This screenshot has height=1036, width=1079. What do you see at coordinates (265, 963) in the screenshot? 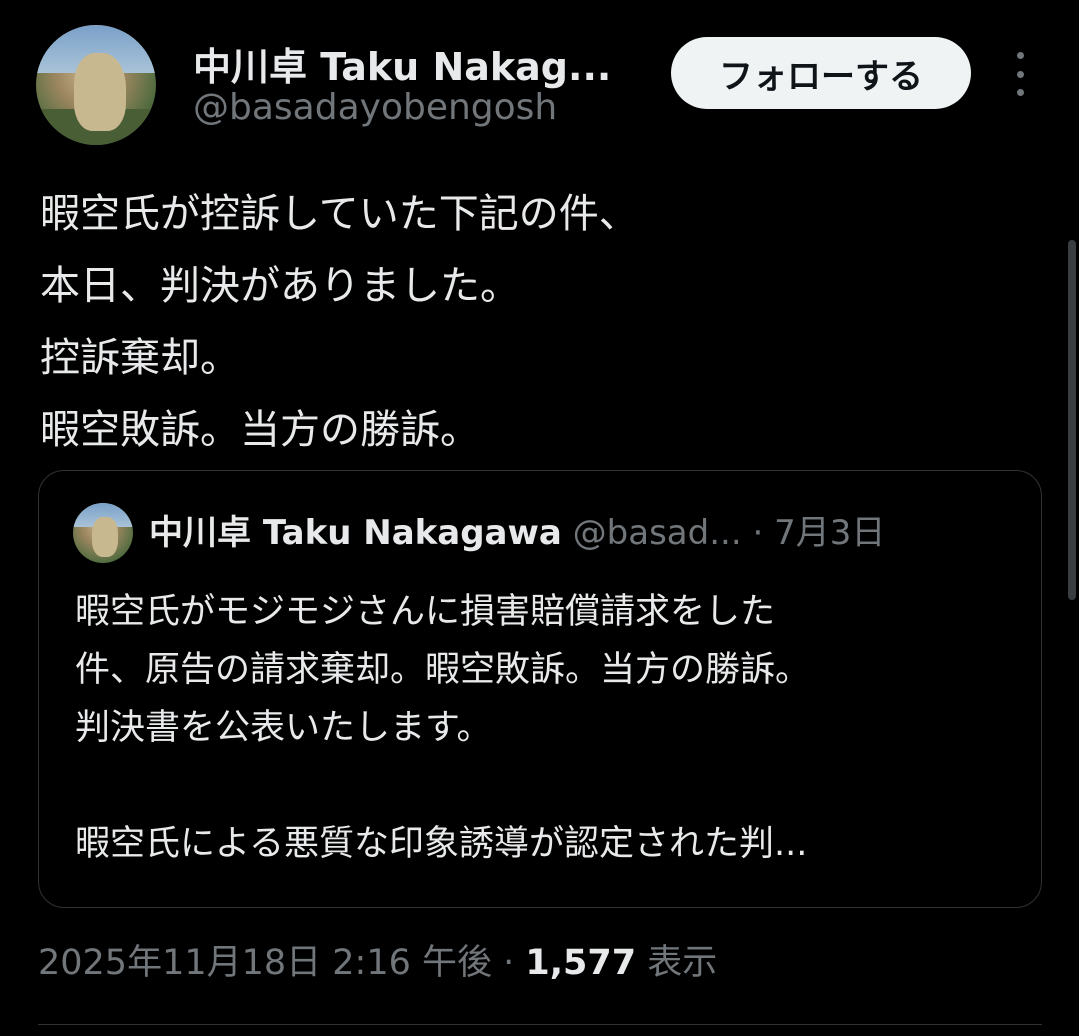
I see `tweet-timestamp: 2025年11月18日 2:16 午後` at bounding box center [265, 963].